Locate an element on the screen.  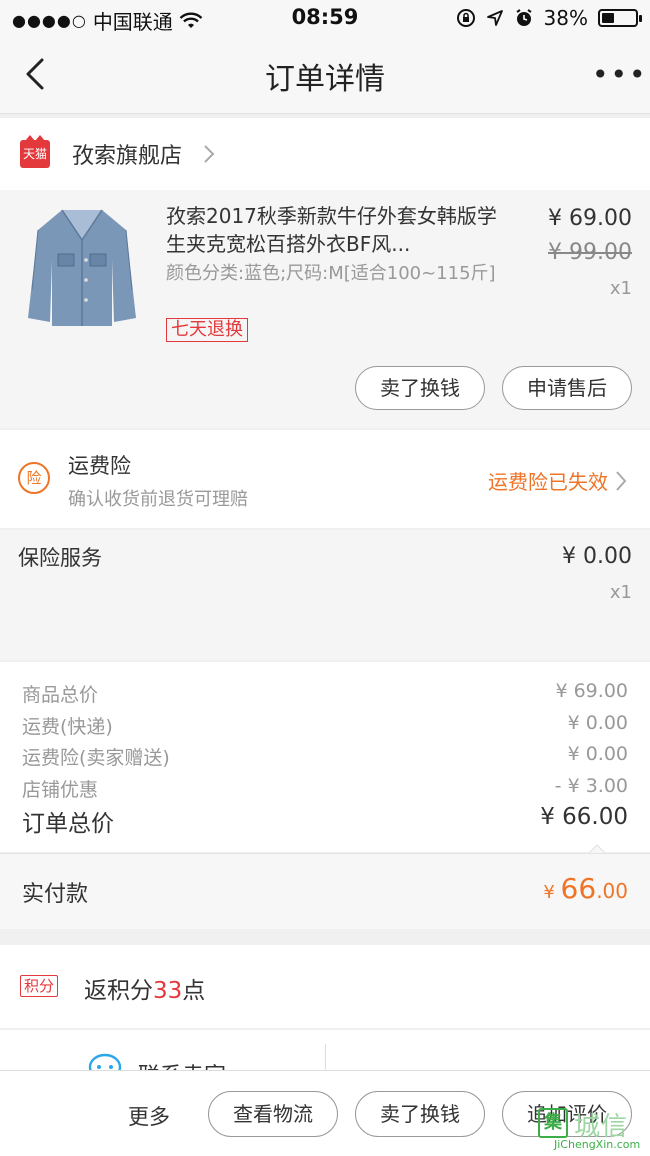
status-right: 38% is located at coordinates (549, 18).